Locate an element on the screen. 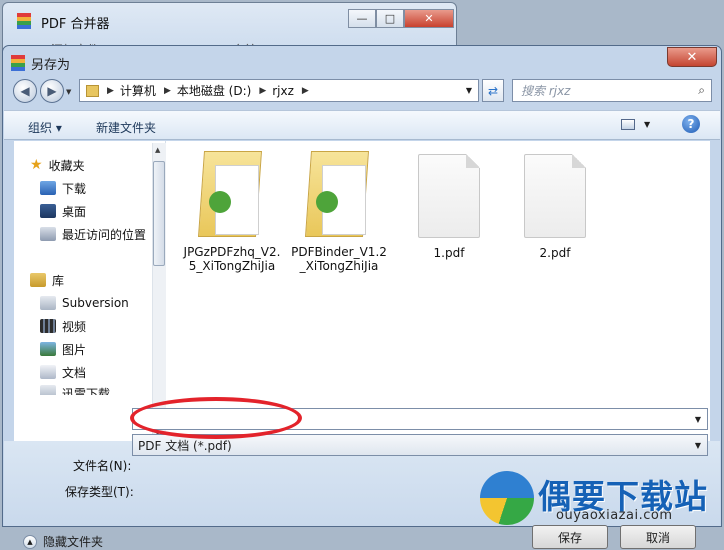  back-button: ◀ is located at coordinates (25, 91).